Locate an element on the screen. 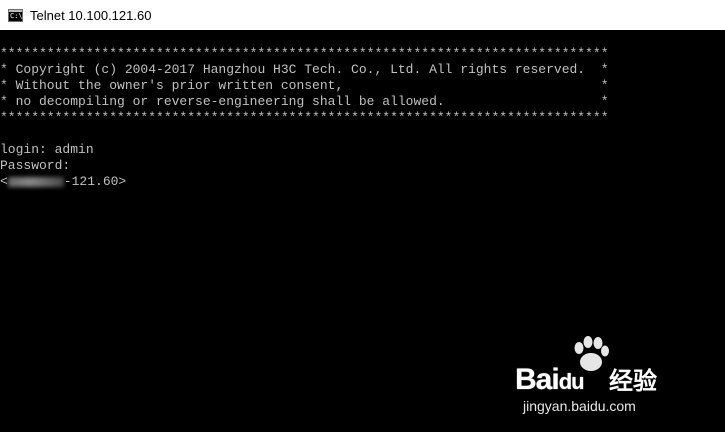 This screenshot has height=432, width=725. window-title: Telnet 10.100.121.60 is located at coordinates (91, 15).